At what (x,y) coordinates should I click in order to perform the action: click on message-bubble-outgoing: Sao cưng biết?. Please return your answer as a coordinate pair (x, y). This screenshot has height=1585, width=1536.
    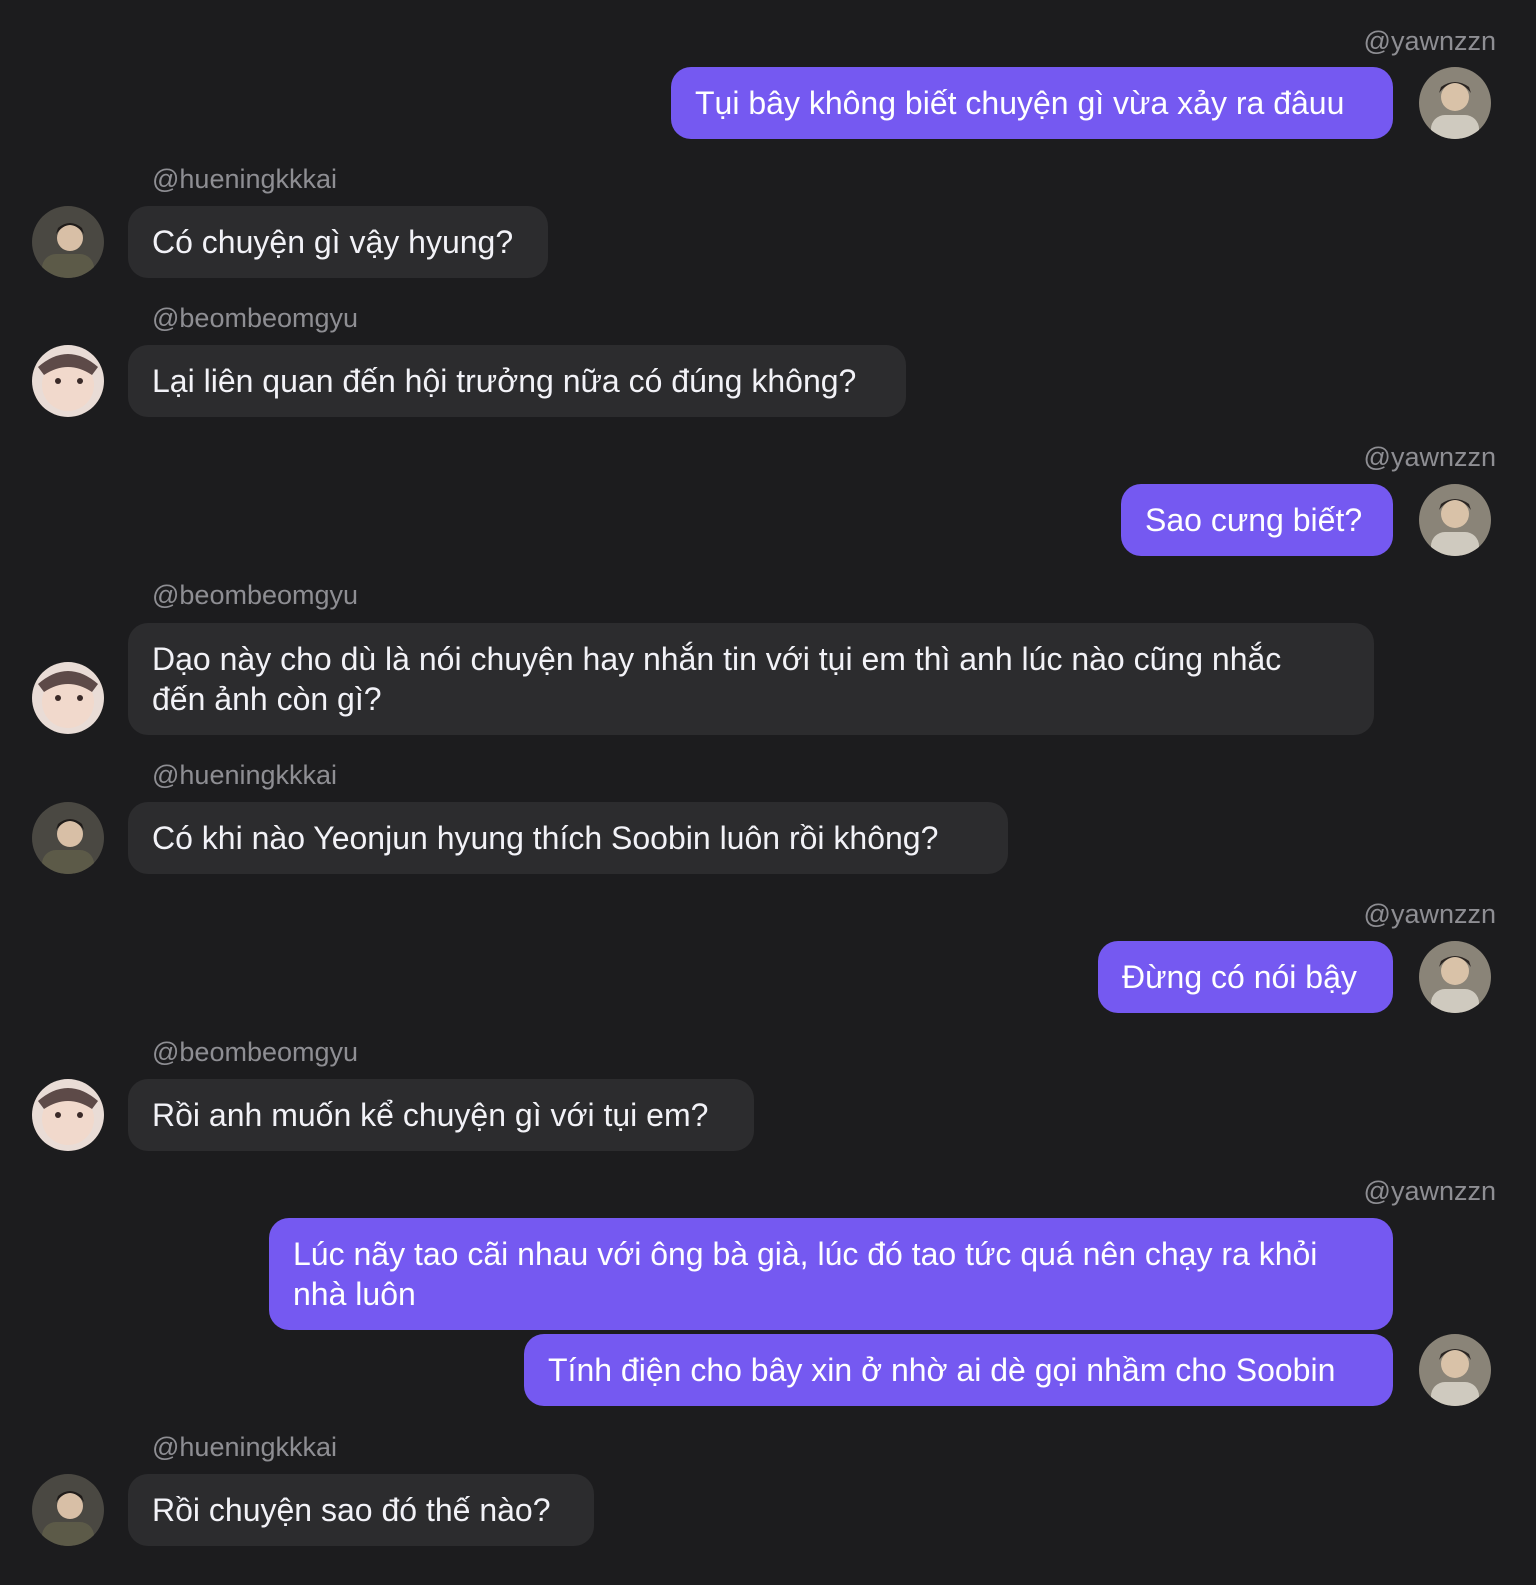
    Looking at the image, I should click on (1257, 520).